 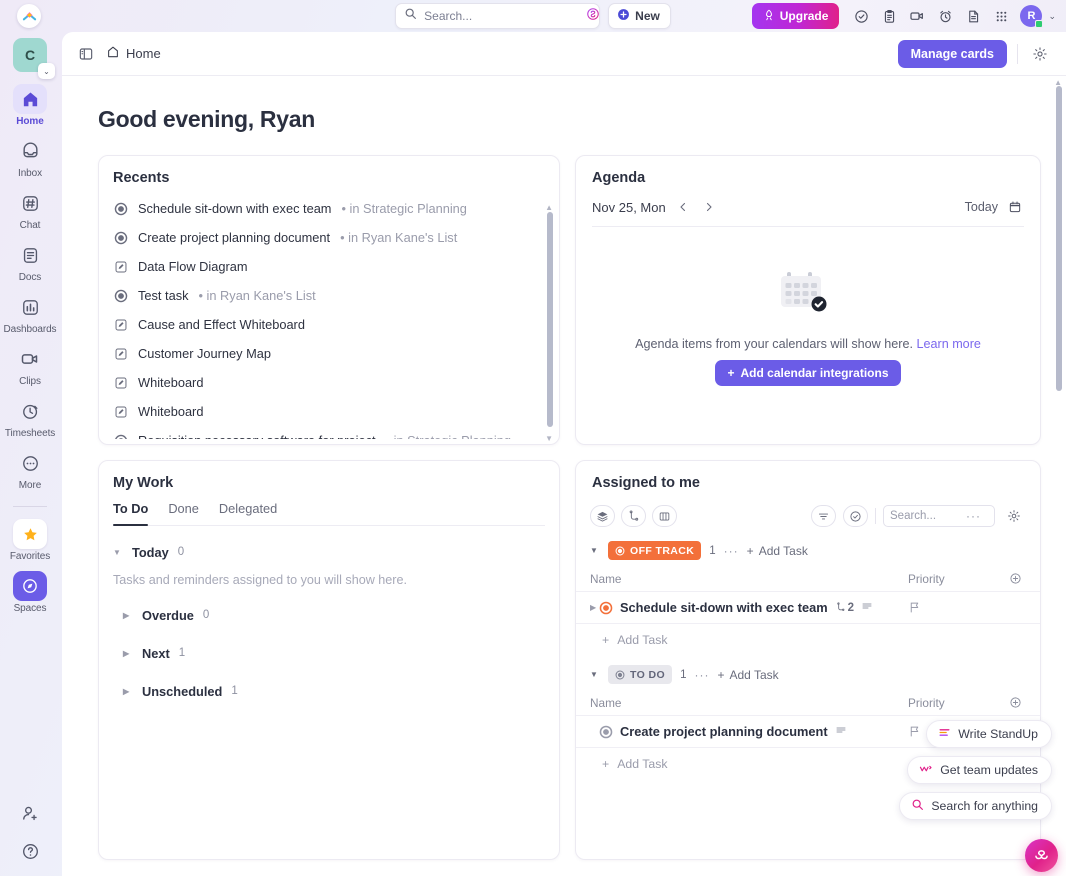 I want to click on calendar-icon, so click(x=1015, y=207).